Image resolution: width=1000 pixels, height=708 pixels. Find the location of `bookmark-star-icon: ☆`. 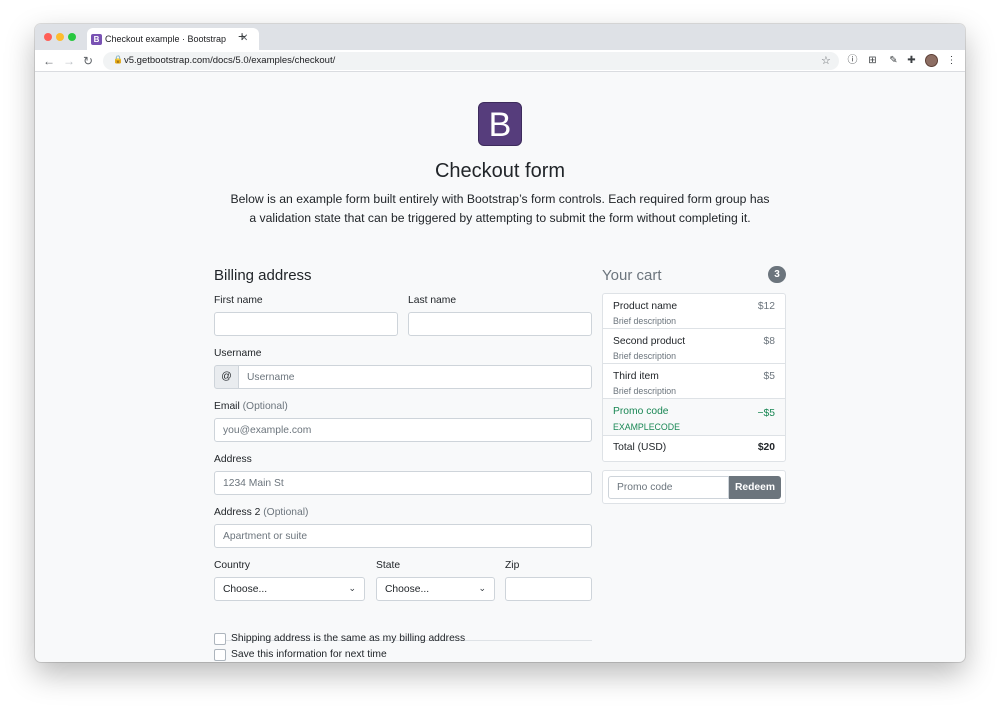

bookmark-star-icon: ☆ is located at coordinates (826, 60).